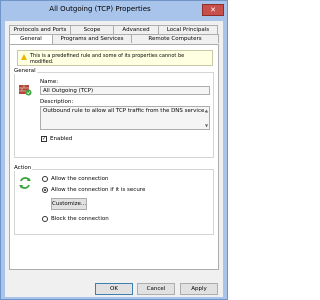  Describe the element at coordinates (136, 29) in the screenshot. I see `tab-advanced: Advanced` at that location.